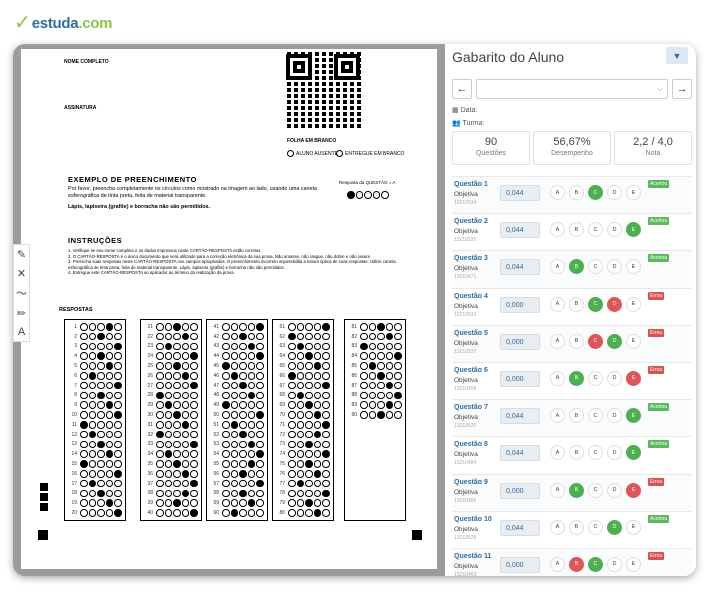 The width and height of the screenshot is (725, 605). Describe the element at coordinates (572, 148) in the screenshot. I see `stat-desempenho: 56,67% Desempenho` at that location.